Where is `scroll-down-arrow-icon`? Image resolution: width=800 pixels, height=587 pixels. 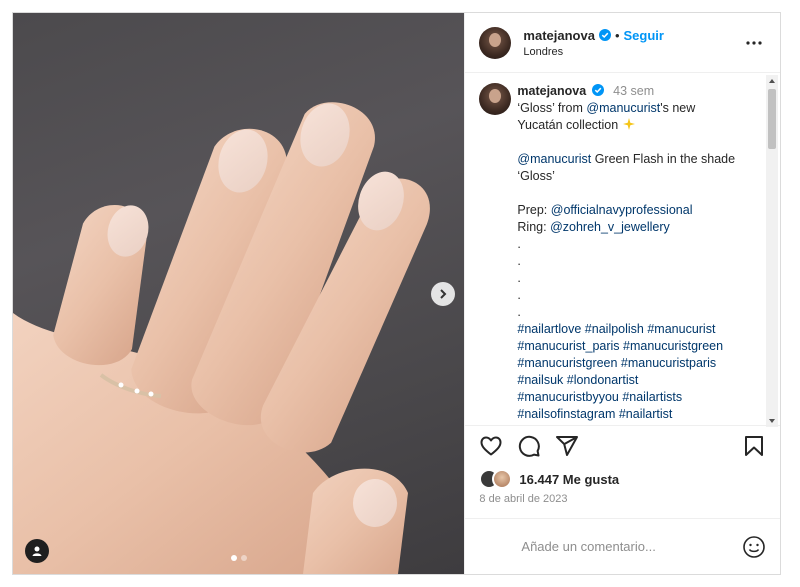
scroll-down-arrow-icon is located at coordinates (772, 421).